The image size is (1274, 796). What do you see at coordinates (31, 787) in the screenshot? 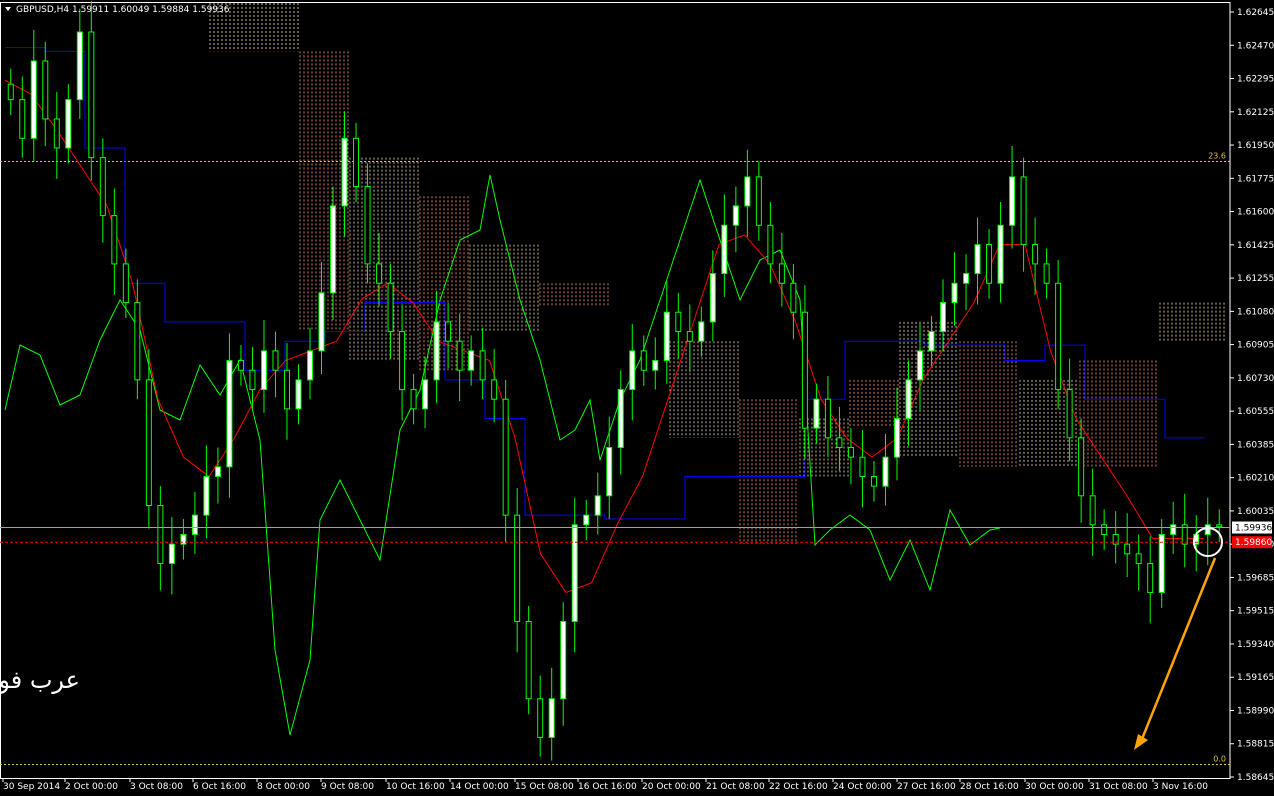
I see `x-tick-label: 30 Sep 2014` at bounding box center [31, 787].